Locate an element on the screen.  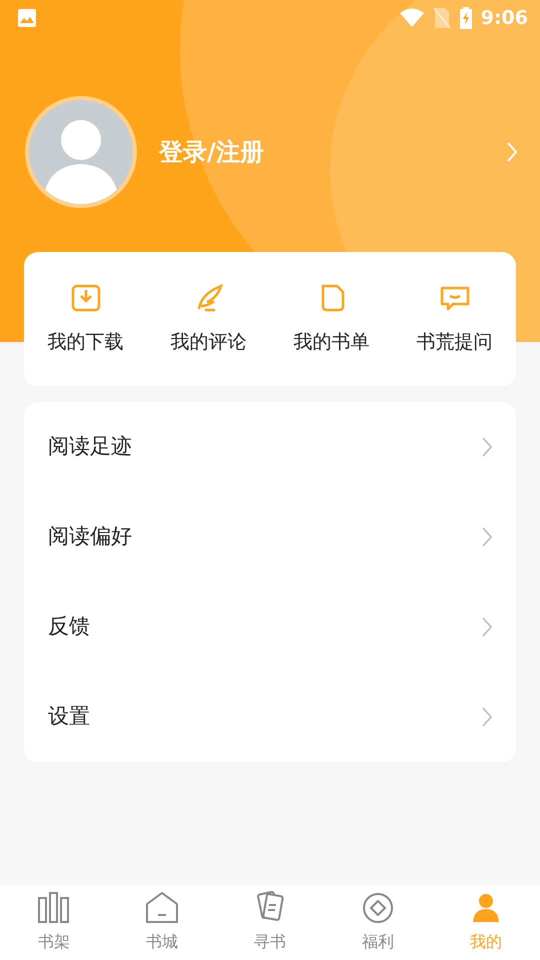
quick-action-button: 我的评论 is located at coordinates (208, 319).